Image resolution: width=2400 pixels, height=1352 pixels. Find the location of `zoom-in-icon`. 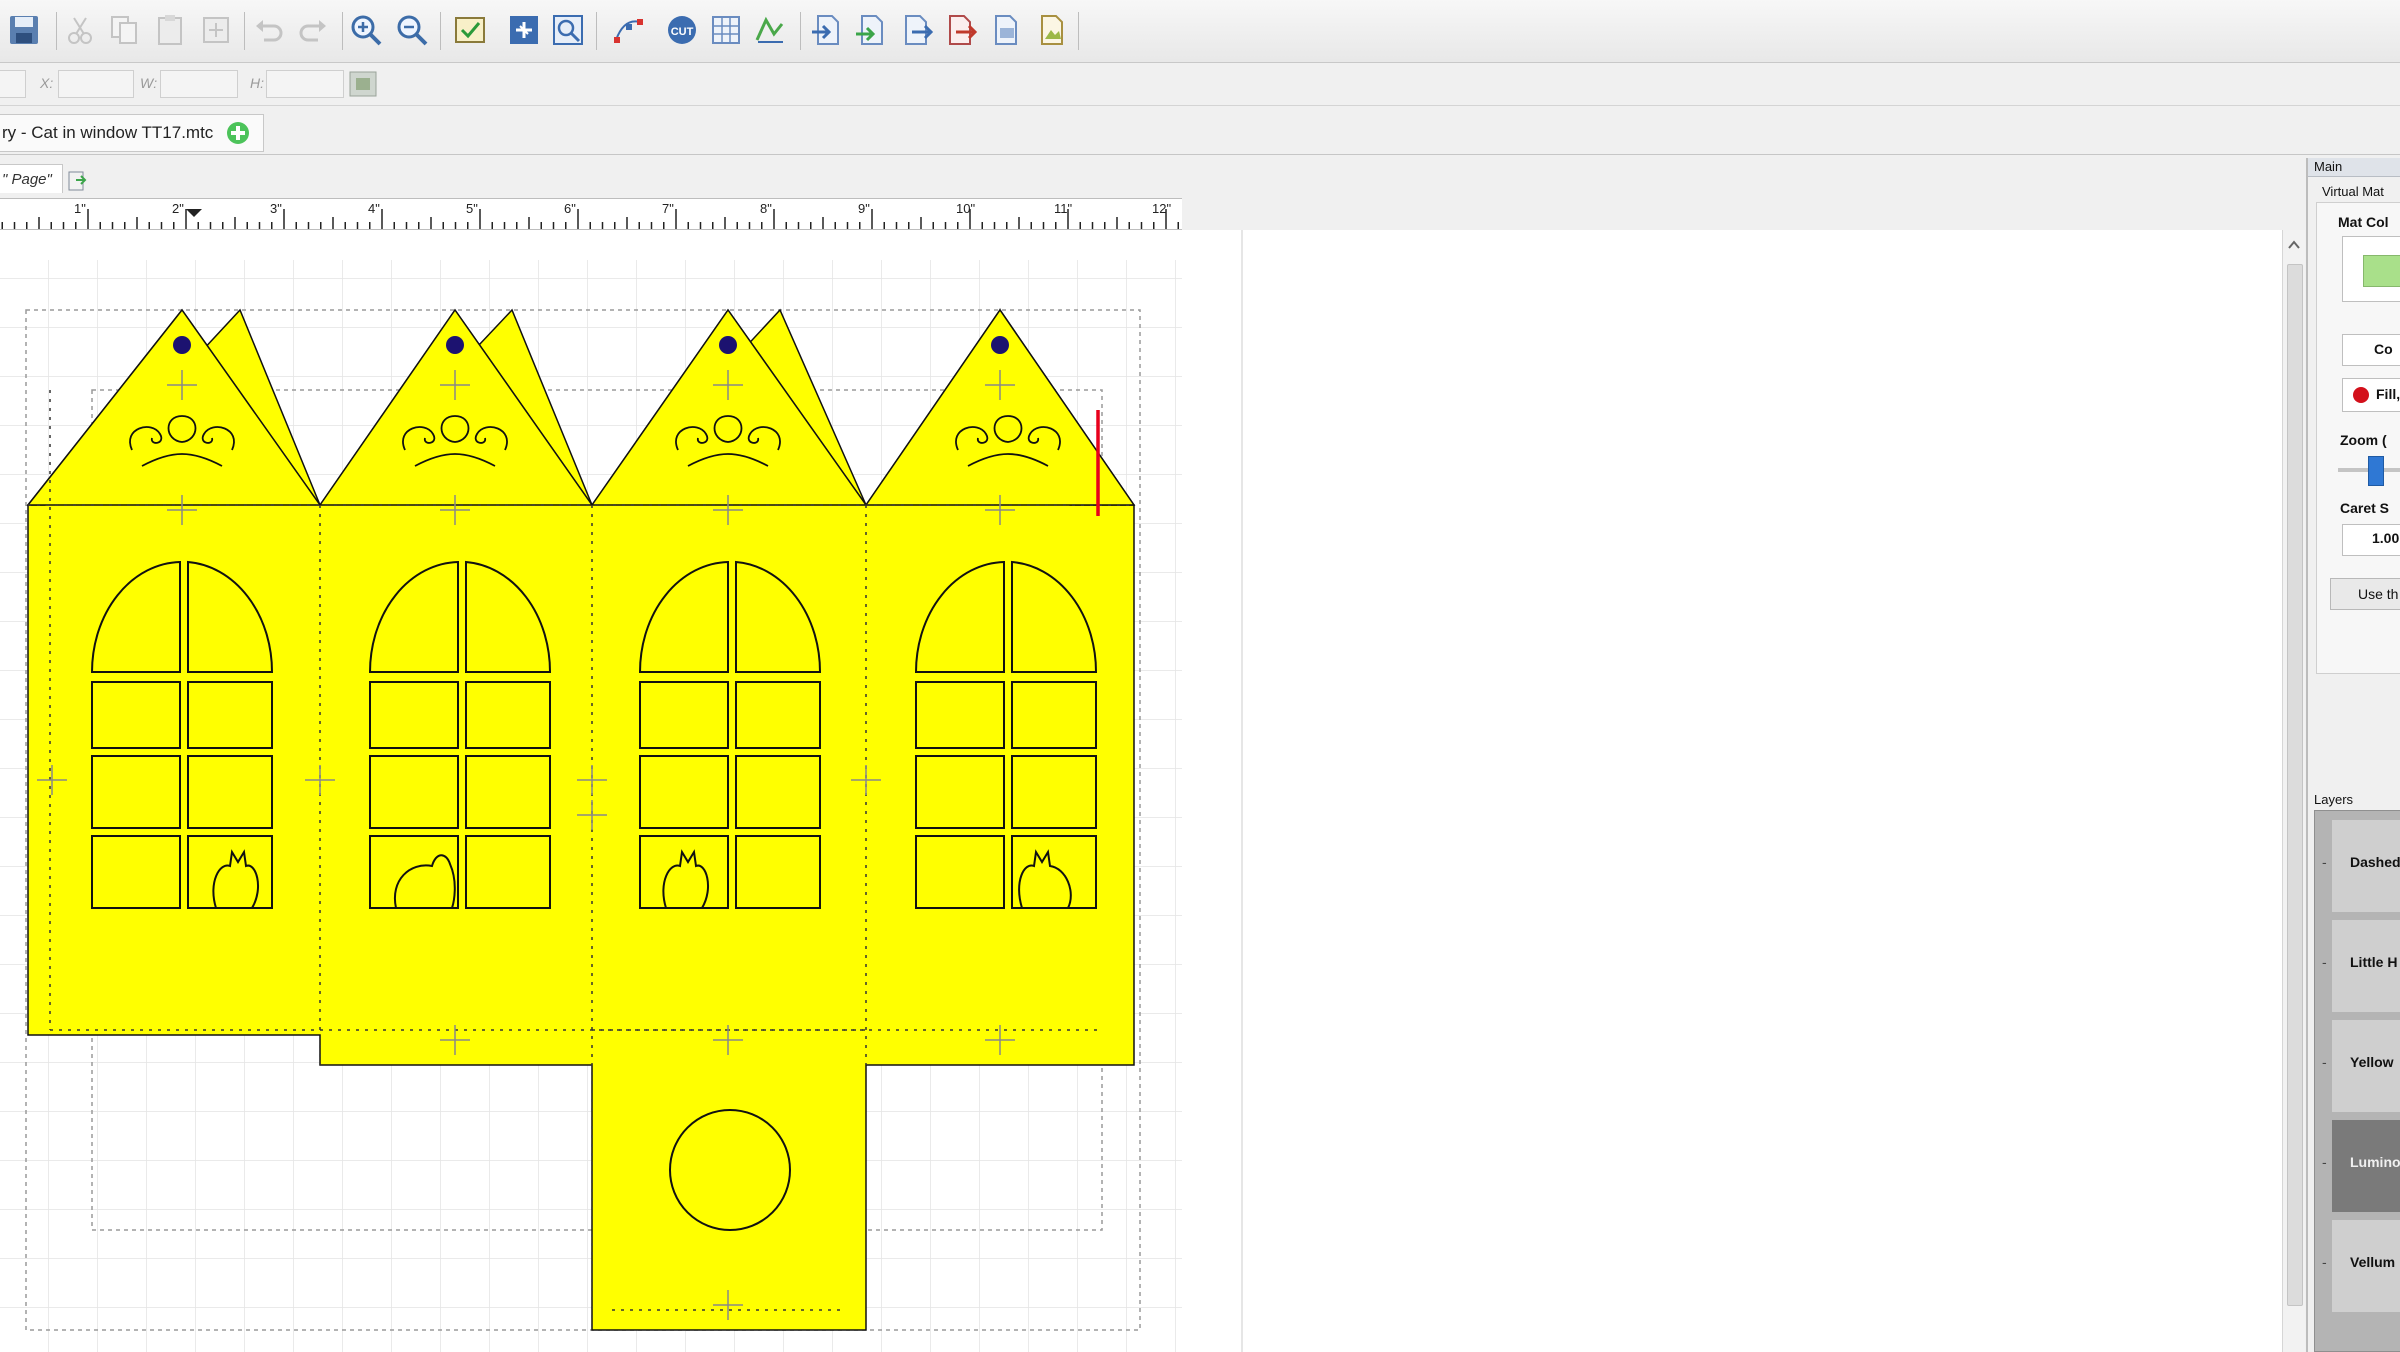

zoom-in-icon is located at coordinates (366, 30).